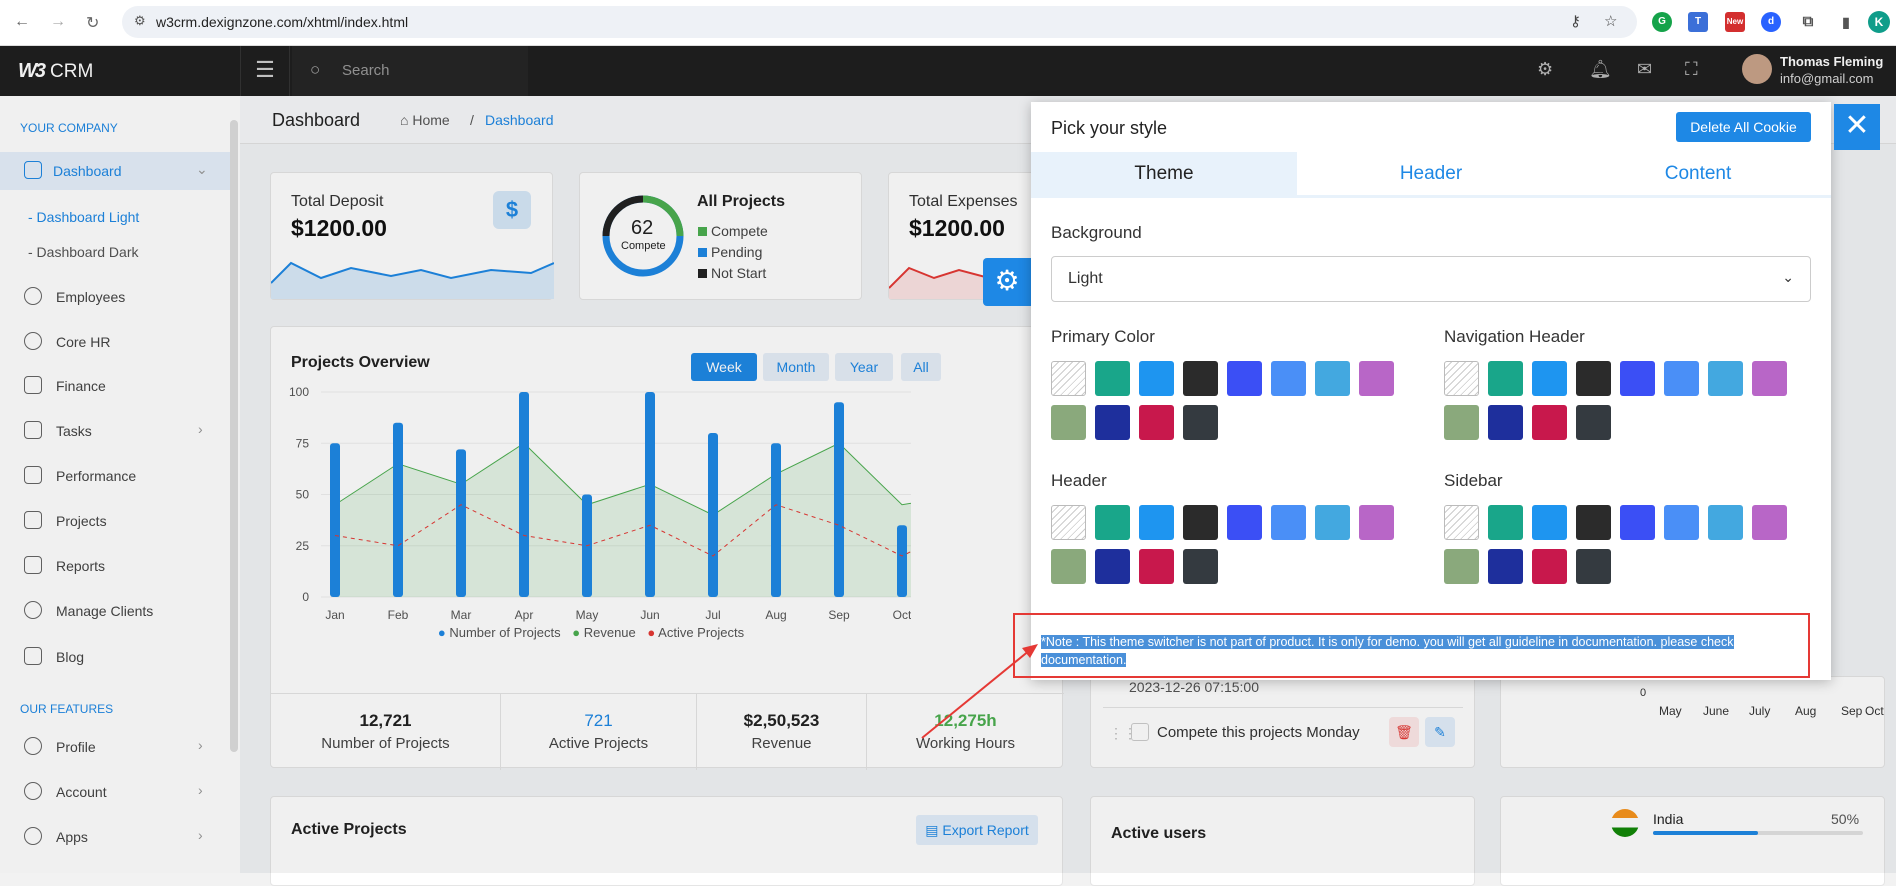 Image resolution: width=1896 pixels, height=886 pixels. I want to click on search-box: ○ Search, so click(410, 71).